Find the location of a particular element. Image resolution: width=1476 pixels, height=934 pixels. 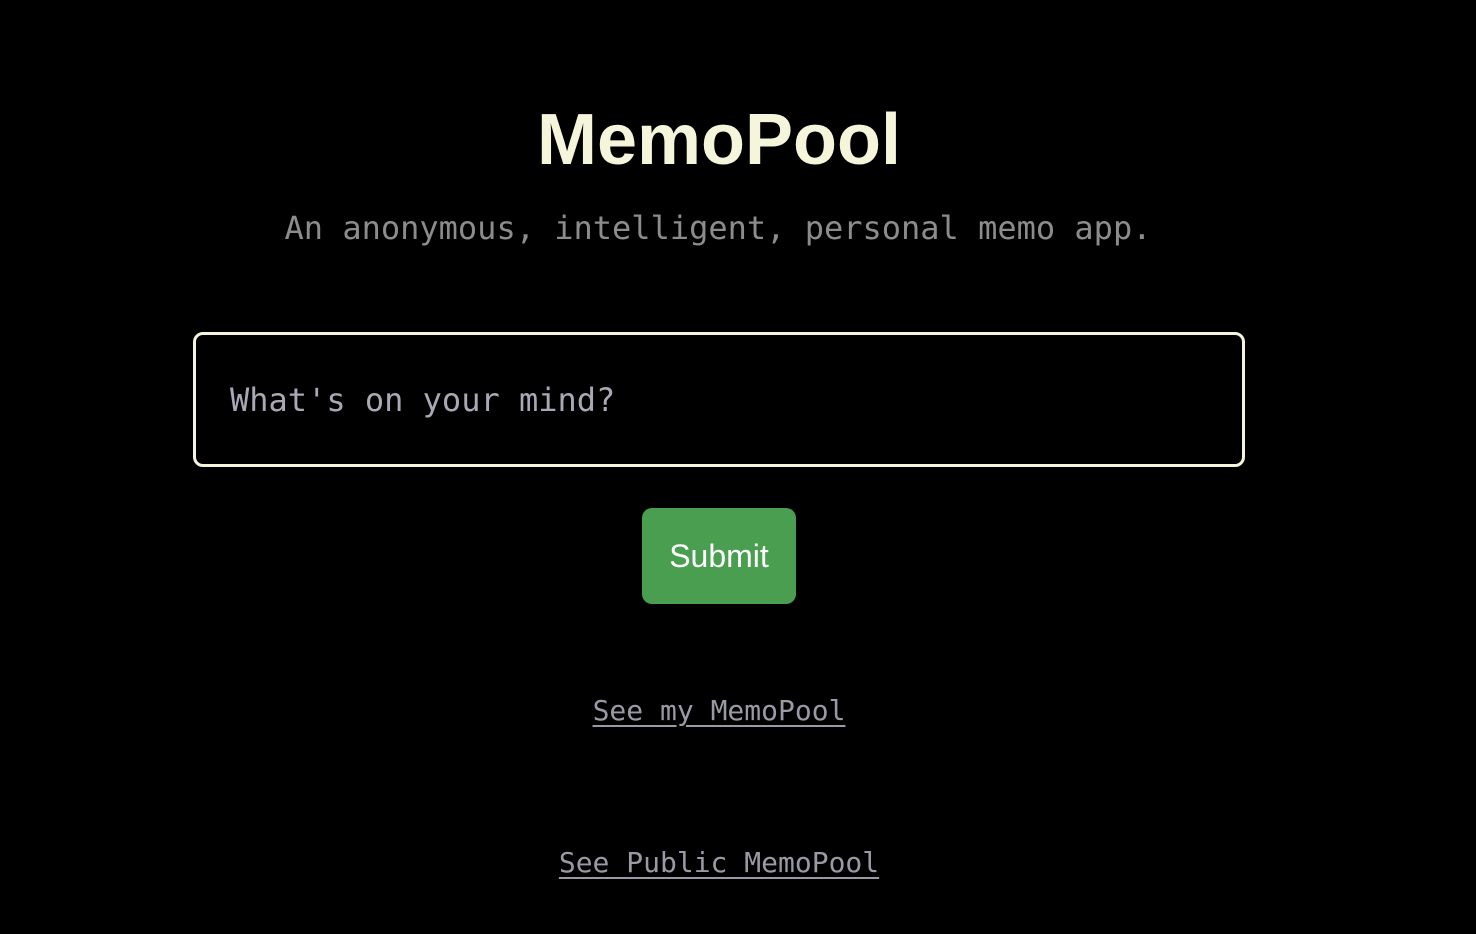

see-my-memopool-link: See my MemoPool is located at coordinates (719, 710).